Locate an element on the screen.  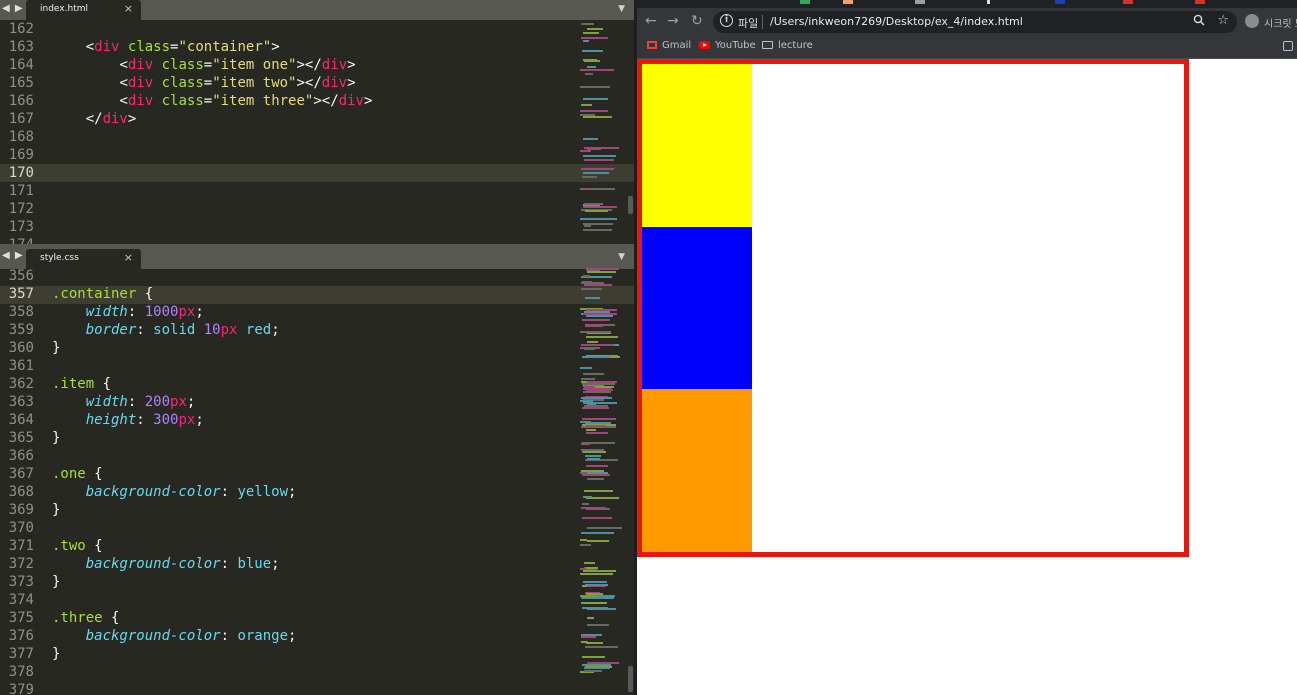
tab-index-html: index.html × is located at coordinates (83, 10).